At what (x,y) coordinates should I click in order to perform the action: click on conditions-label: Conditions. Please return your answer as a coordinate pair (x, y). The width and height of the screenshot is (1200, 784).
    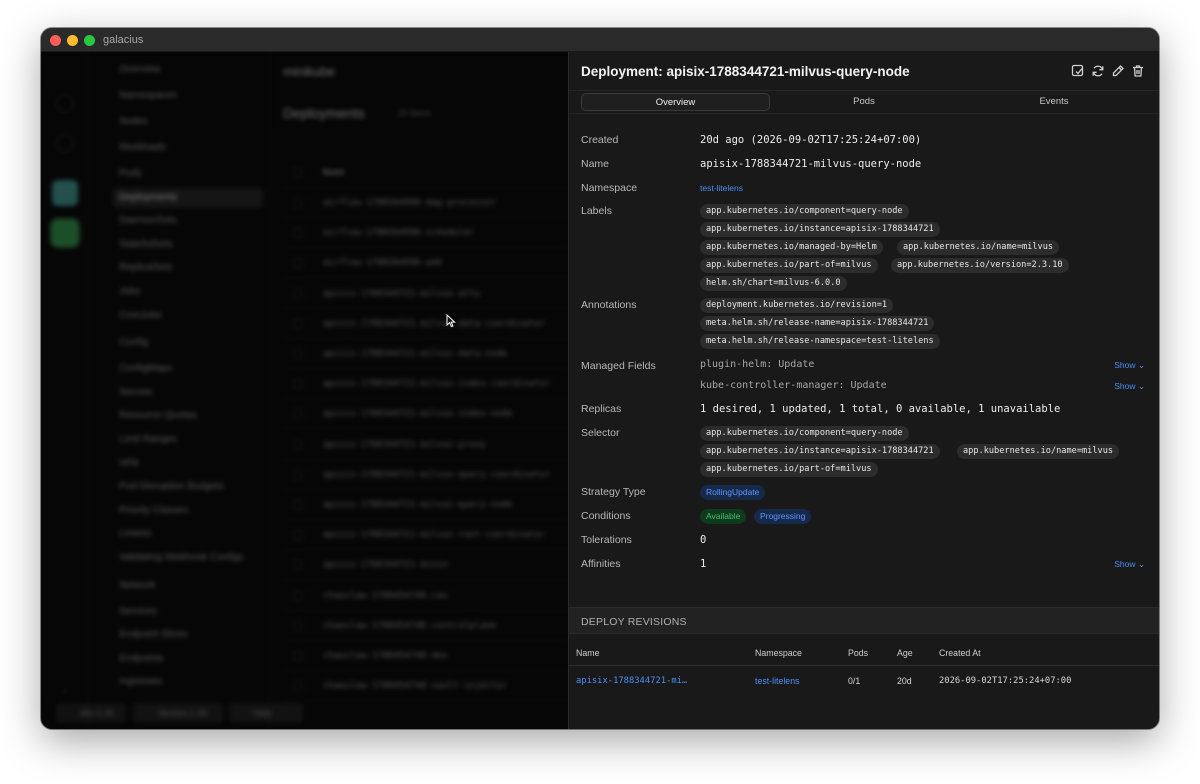
    Looking at the image, I should click on (606, 516).